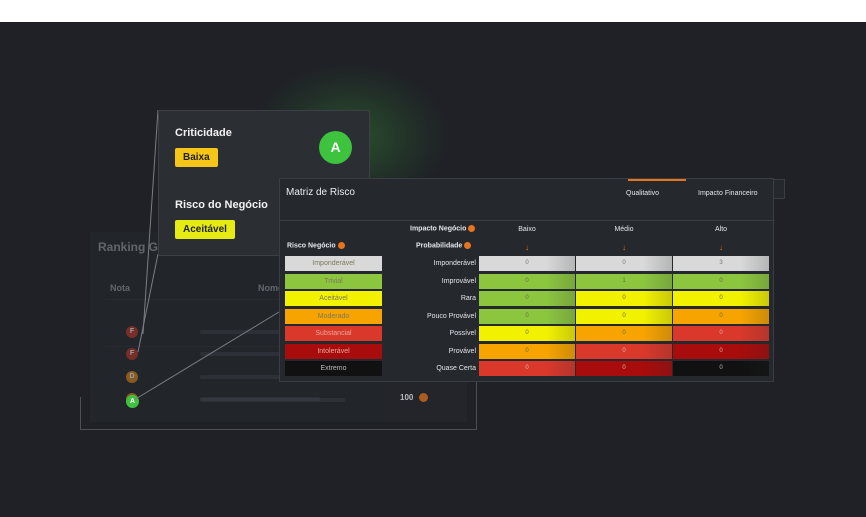 The image size is (866, 517). Describe the element at coordinates (205, 229) in the screenshot. I see `risco-negocio-badge: Aceitável` at that location.